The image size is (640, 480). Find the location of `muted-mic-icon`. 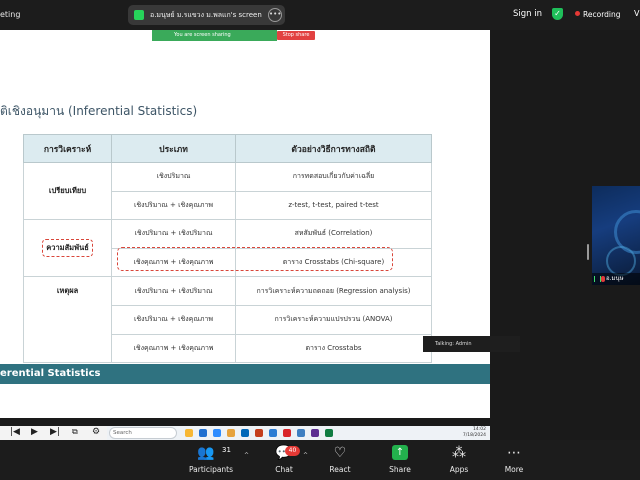

muted-mic-icon is located at coordinates (603, 279).